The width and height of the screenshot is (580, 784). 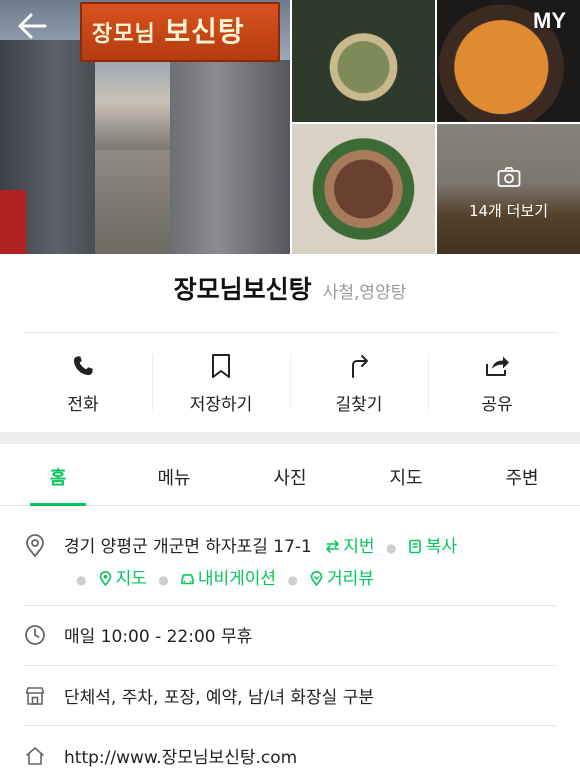 I want to click on directions-label: 길찾기, so click(x=359, y=405).